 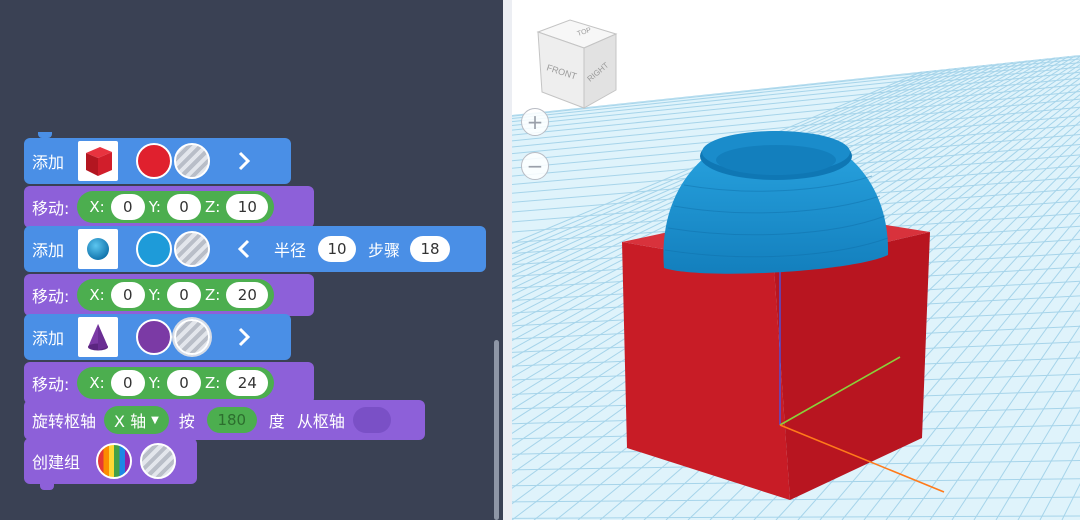 I want to click on by-label: 按, so click(x=186, y=421).